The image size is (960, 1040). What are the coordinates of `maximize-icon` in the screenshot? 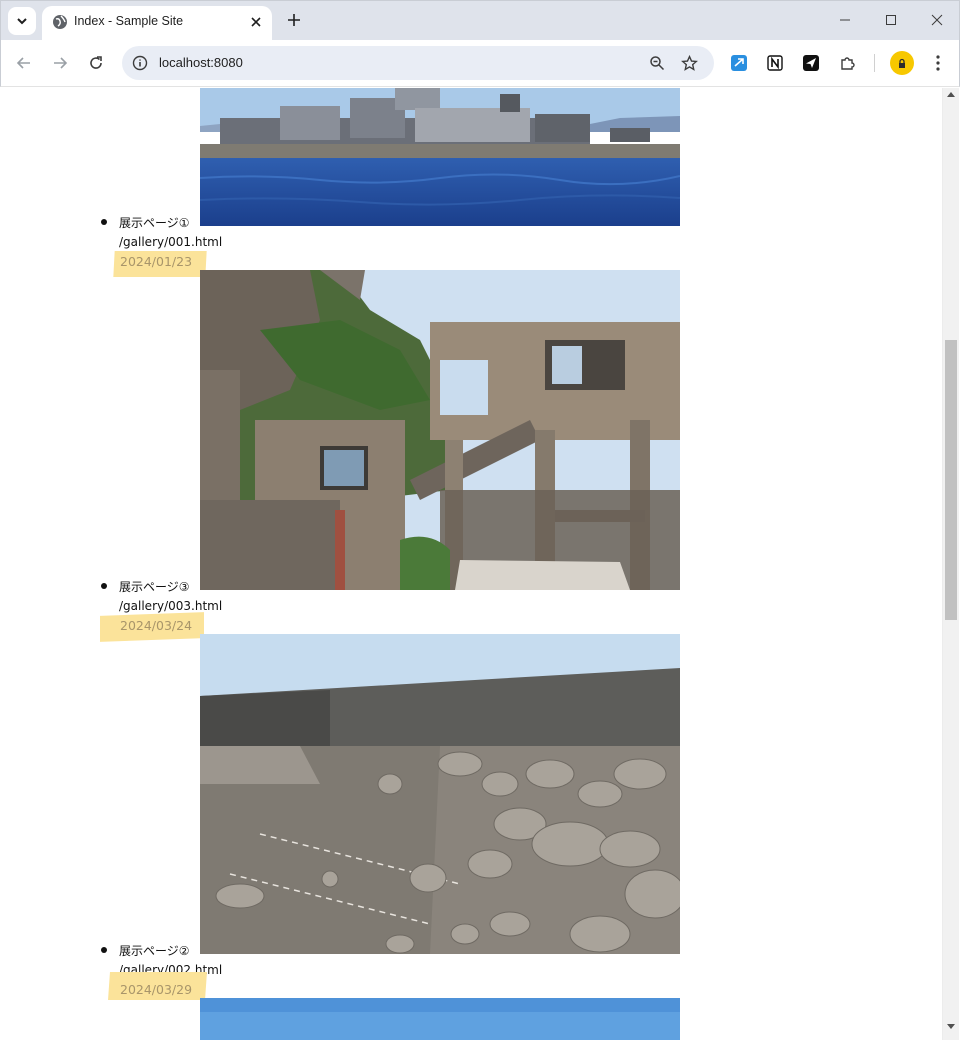 It's located at (891, 20).